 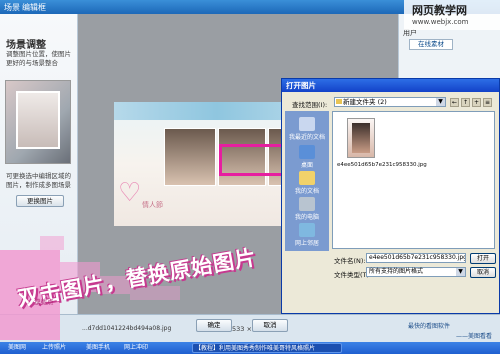 I want to click on mosaic-decoration, so click(x=52, y=243).